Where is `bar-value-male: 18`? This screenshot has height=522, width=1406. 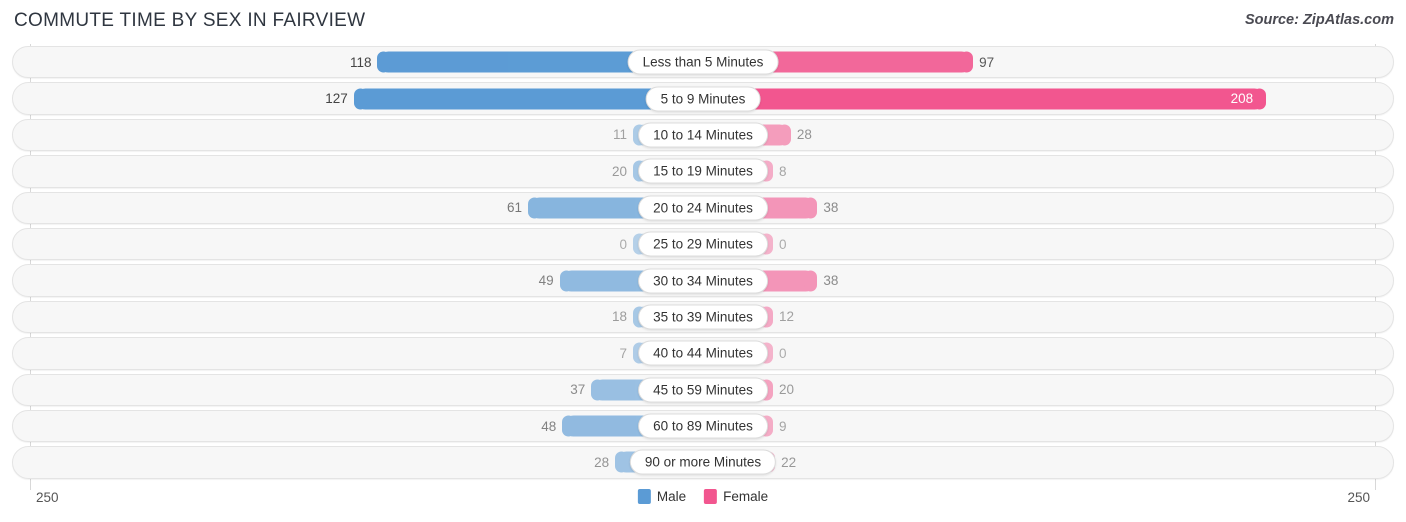 bar-value-male: 18 is located at coordinates (619, 317).